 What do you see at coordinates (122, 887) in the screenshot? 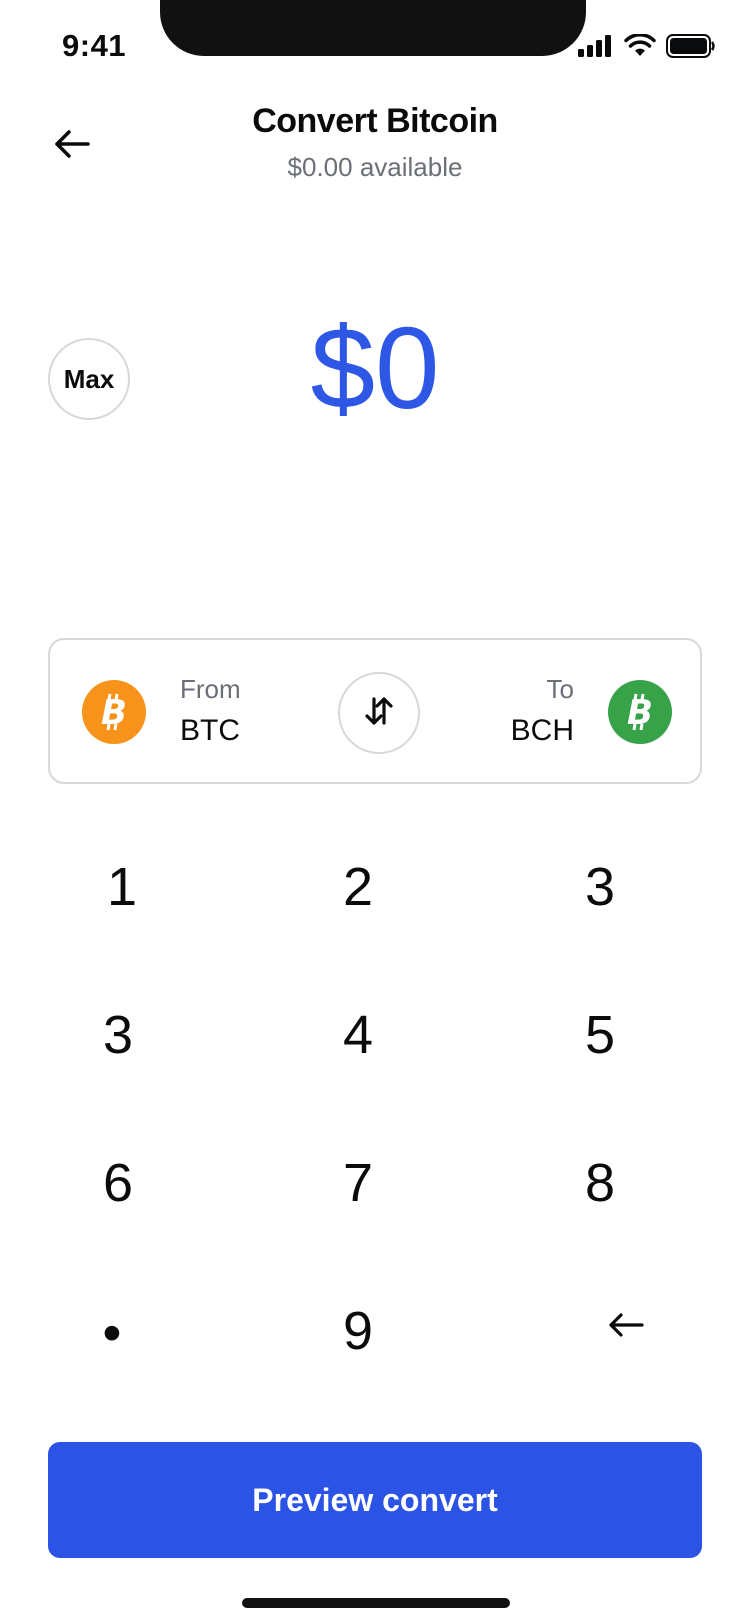
I see `key-1: 1` at bounding box center [122, 887].